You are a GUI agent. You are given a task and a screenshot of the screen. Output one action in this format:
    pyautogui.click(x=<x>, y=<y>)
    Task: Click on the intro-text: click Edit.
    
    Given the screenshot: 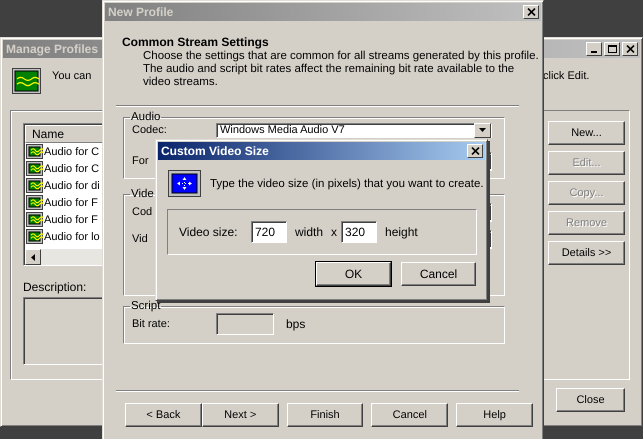 What is the action you would take?
    pyautogui.click(x=566, y=77)
    